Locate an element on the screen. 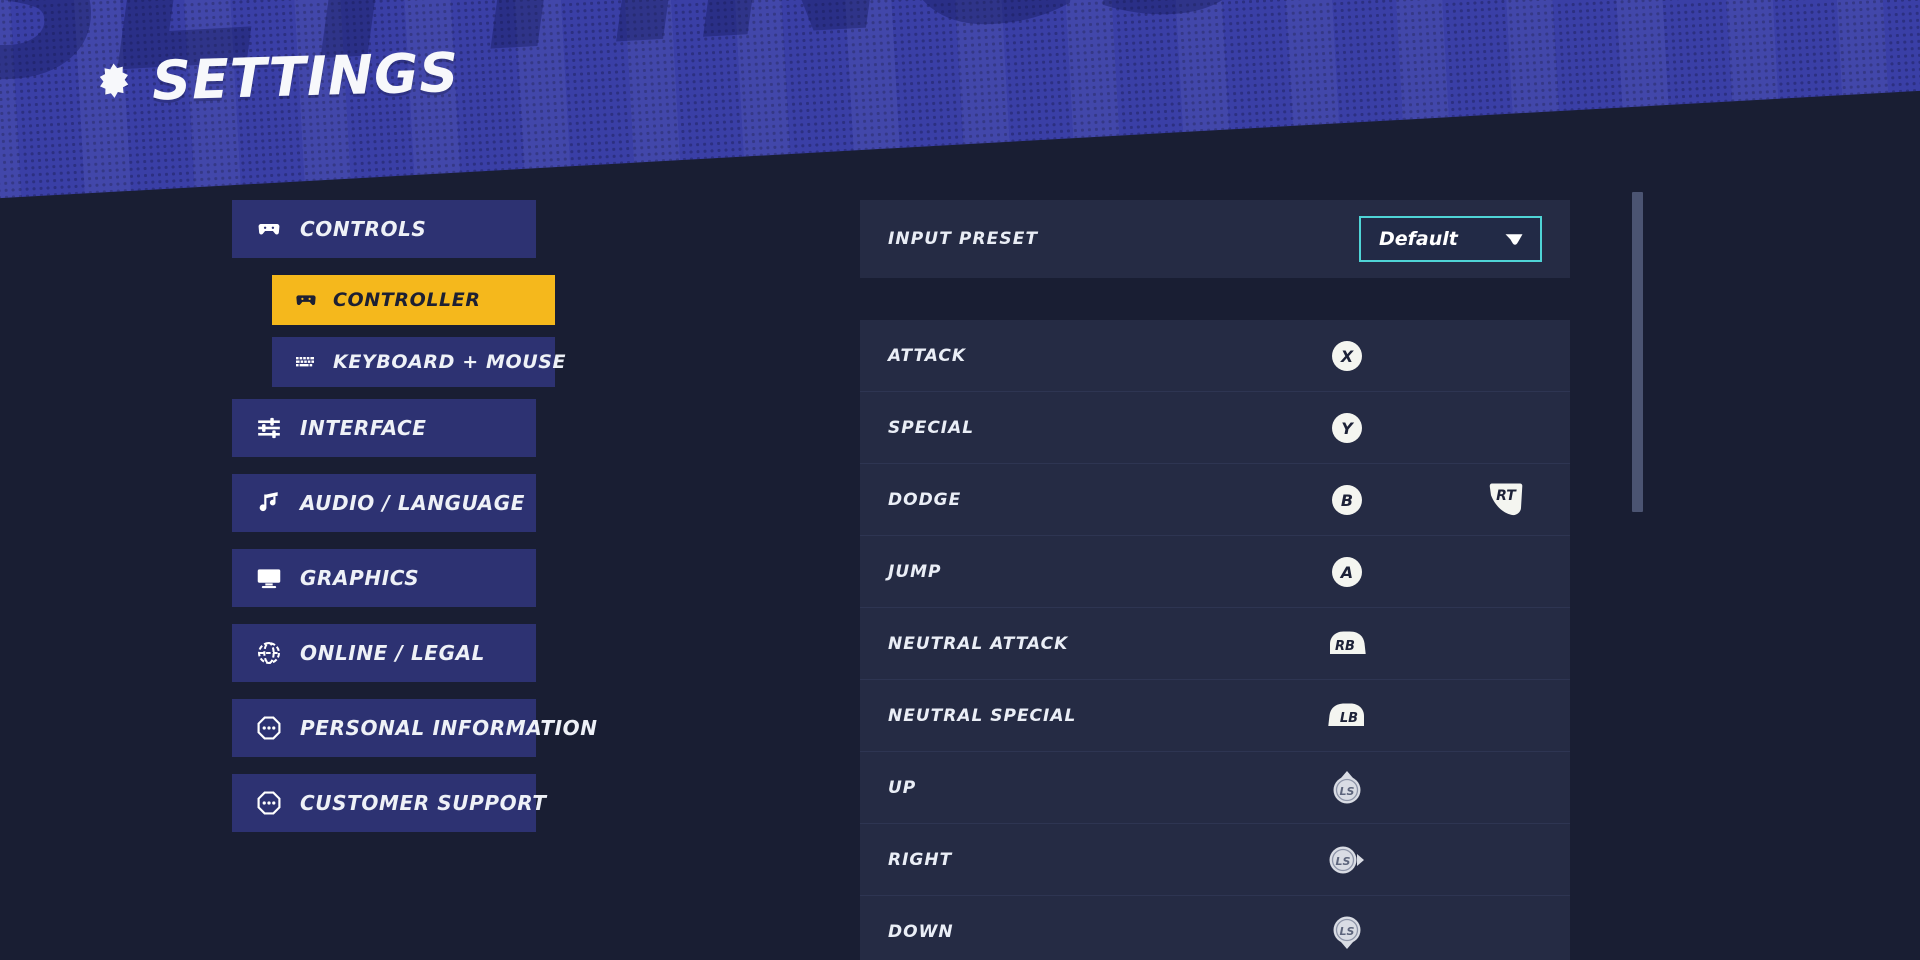  sidebar-item-controls: CONTROLS is located at coordinates (384, 229).